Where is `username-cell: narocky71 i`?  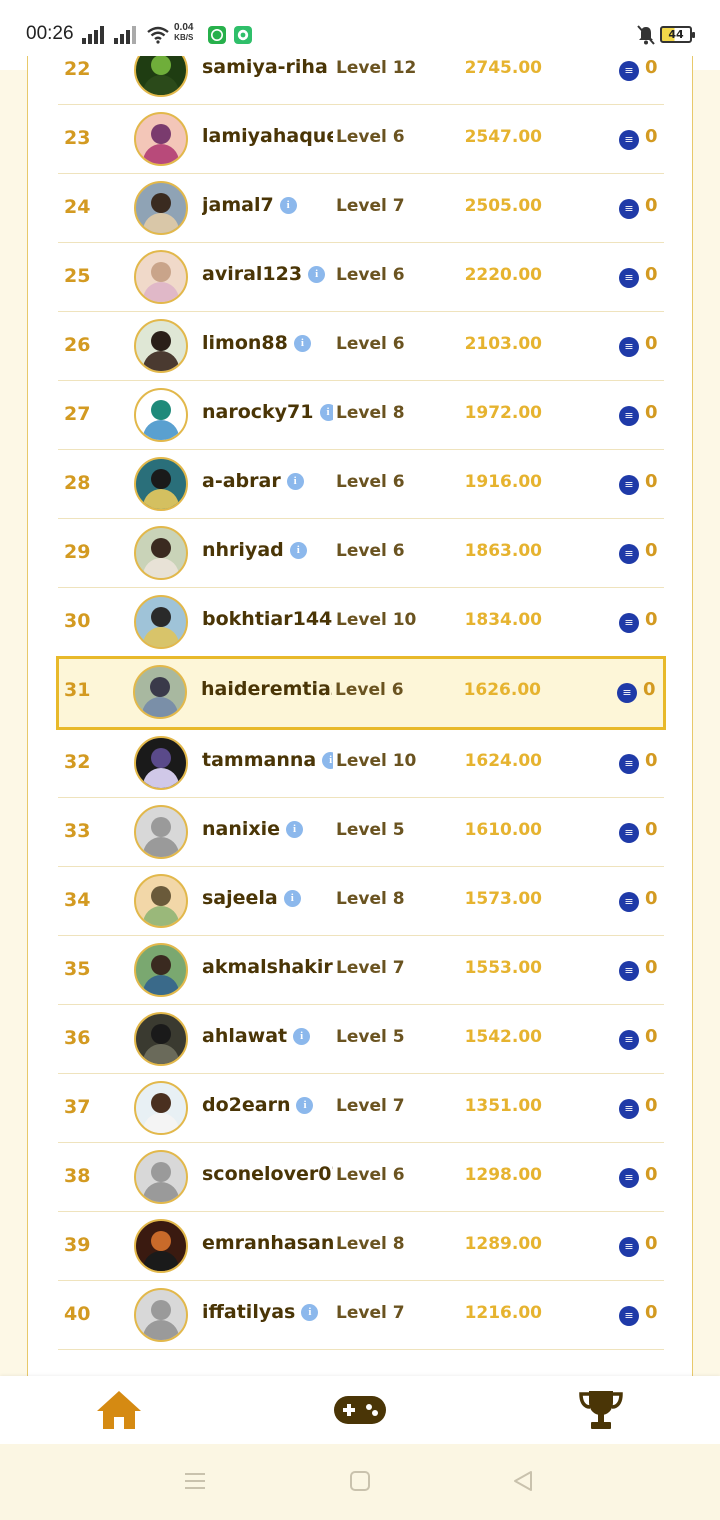 username-cell: narocky71 i is located at coordinates (267, 415).